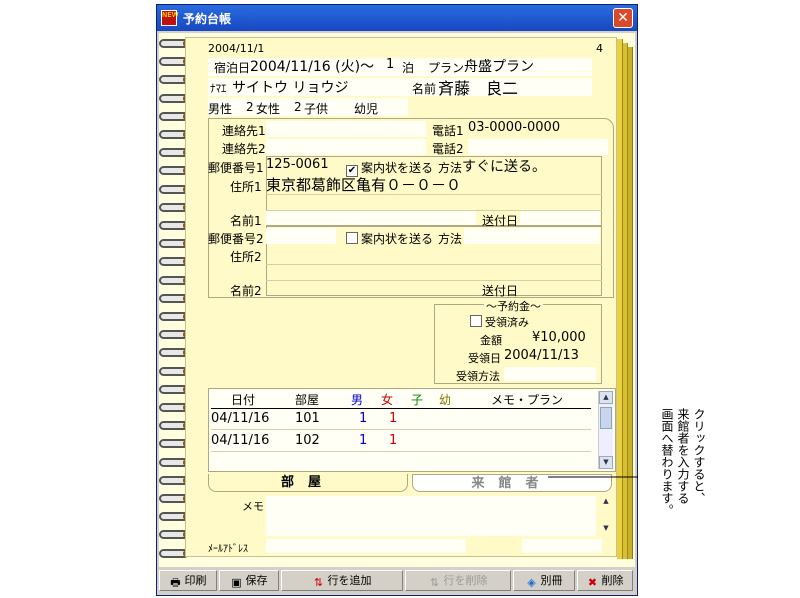 This screenshot has width=800, height=598. What do you see at coordinates (290, 87) in the screenshot?
I see `kana-field: サイトウ リョウジ` at bounding box center [290, 87].